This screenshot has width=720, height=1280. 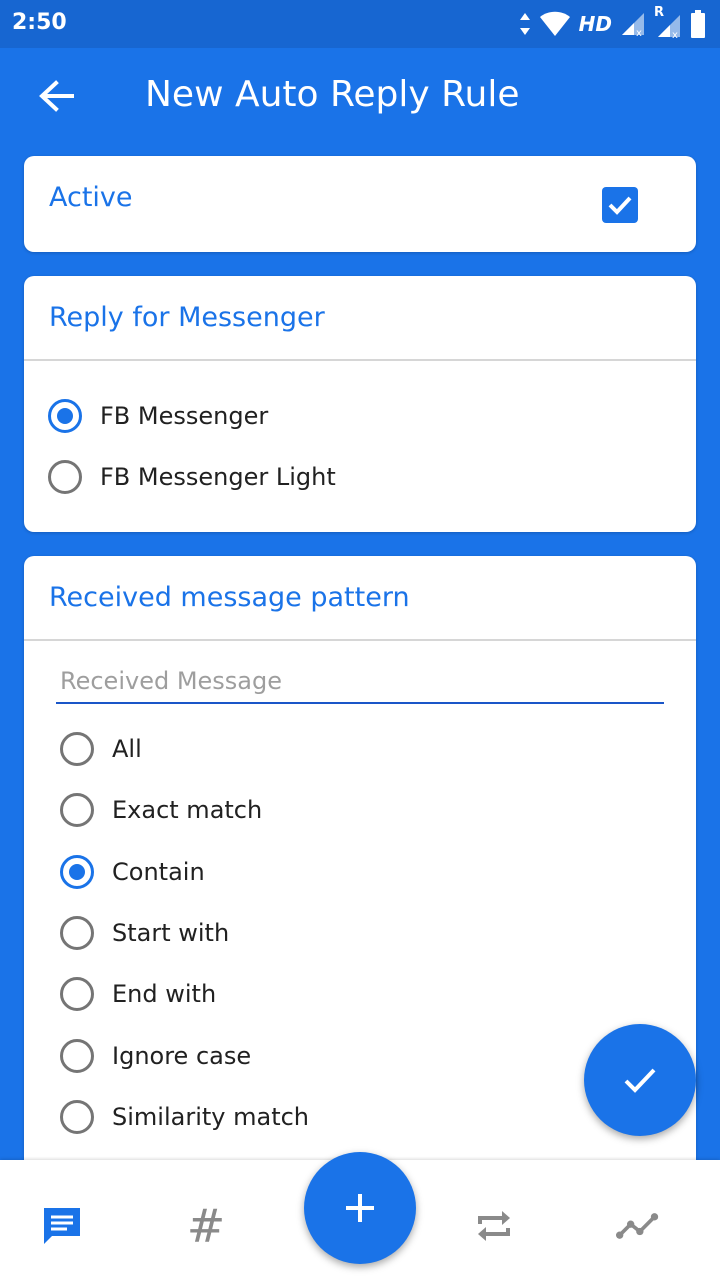 I want to click on radio-label: FB Messenger Light, so click(x=218, y=477).